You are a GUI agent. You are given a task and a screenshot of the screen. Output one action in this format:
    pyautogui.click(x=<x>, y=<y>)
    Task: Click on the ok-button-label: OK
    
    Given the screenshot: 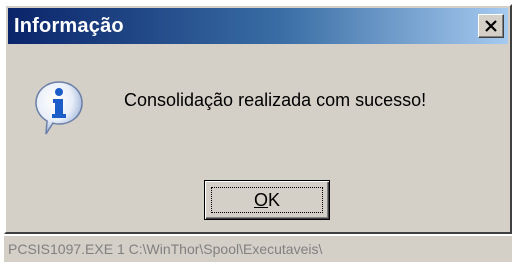 What is the action you would take?
    pyautogui.click(x=267, y=200)
    